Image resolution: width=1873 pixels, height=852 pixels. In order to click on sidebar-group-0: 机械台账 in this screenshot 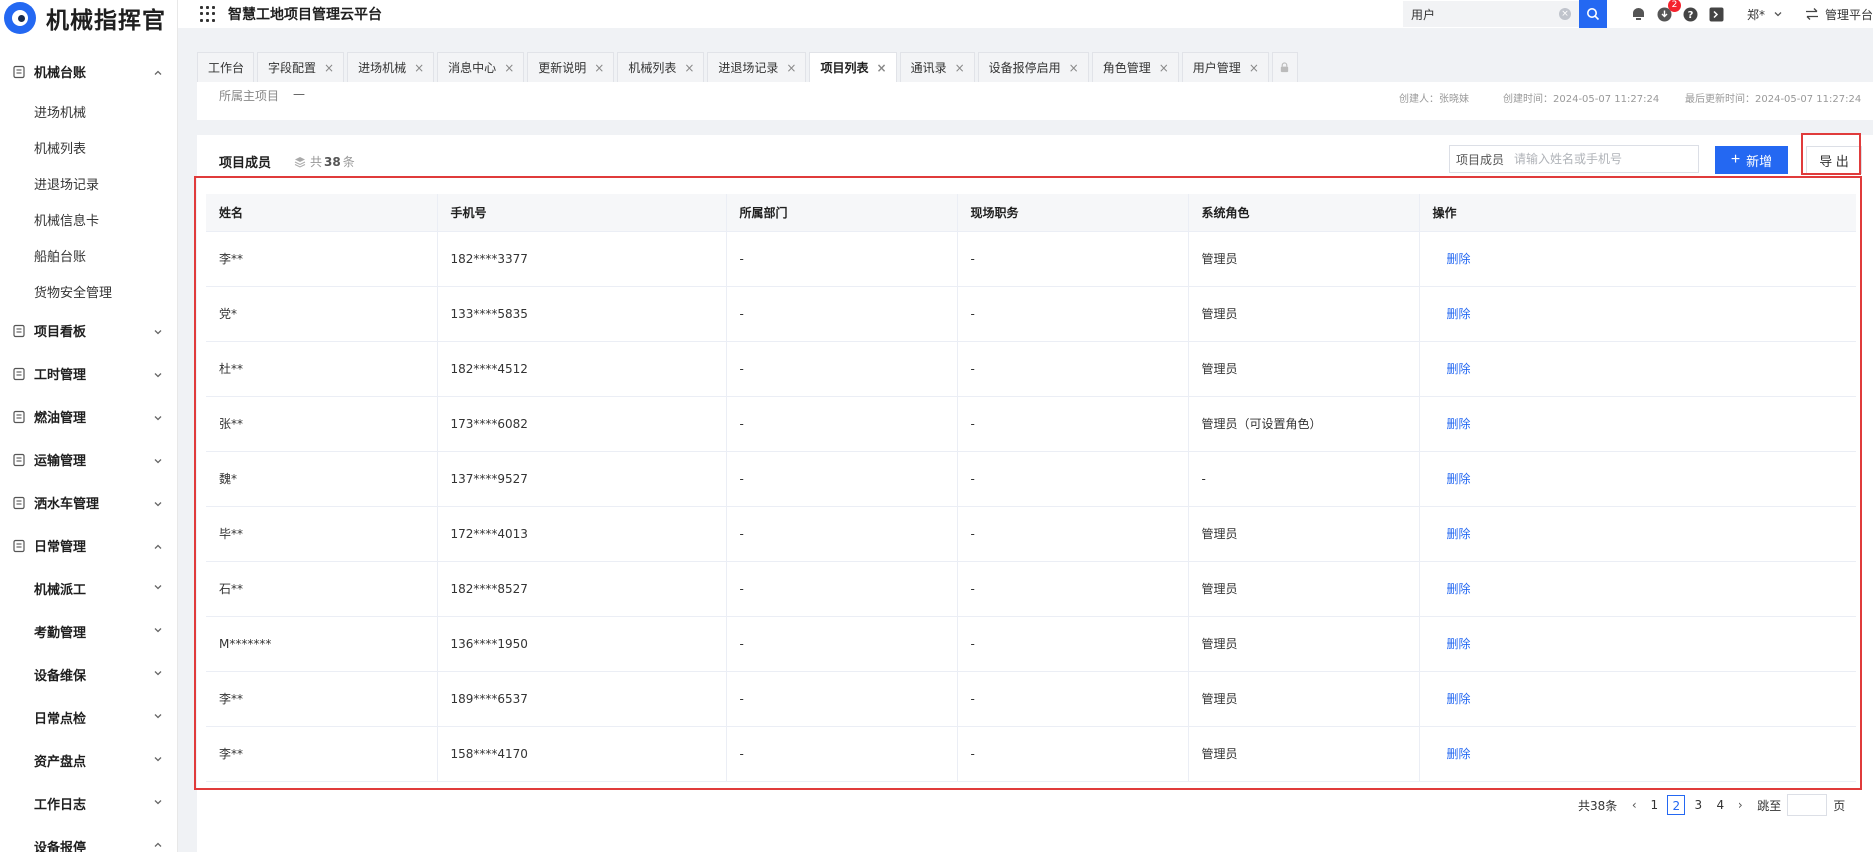, I will do `click(88, 71)`.